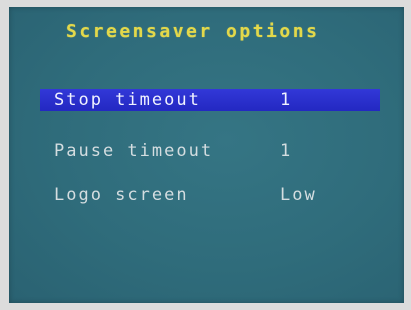 The width and height of the screenshot is (411, 310). I want to click on menu-item-label: Pause timeout, so click(134, 151).